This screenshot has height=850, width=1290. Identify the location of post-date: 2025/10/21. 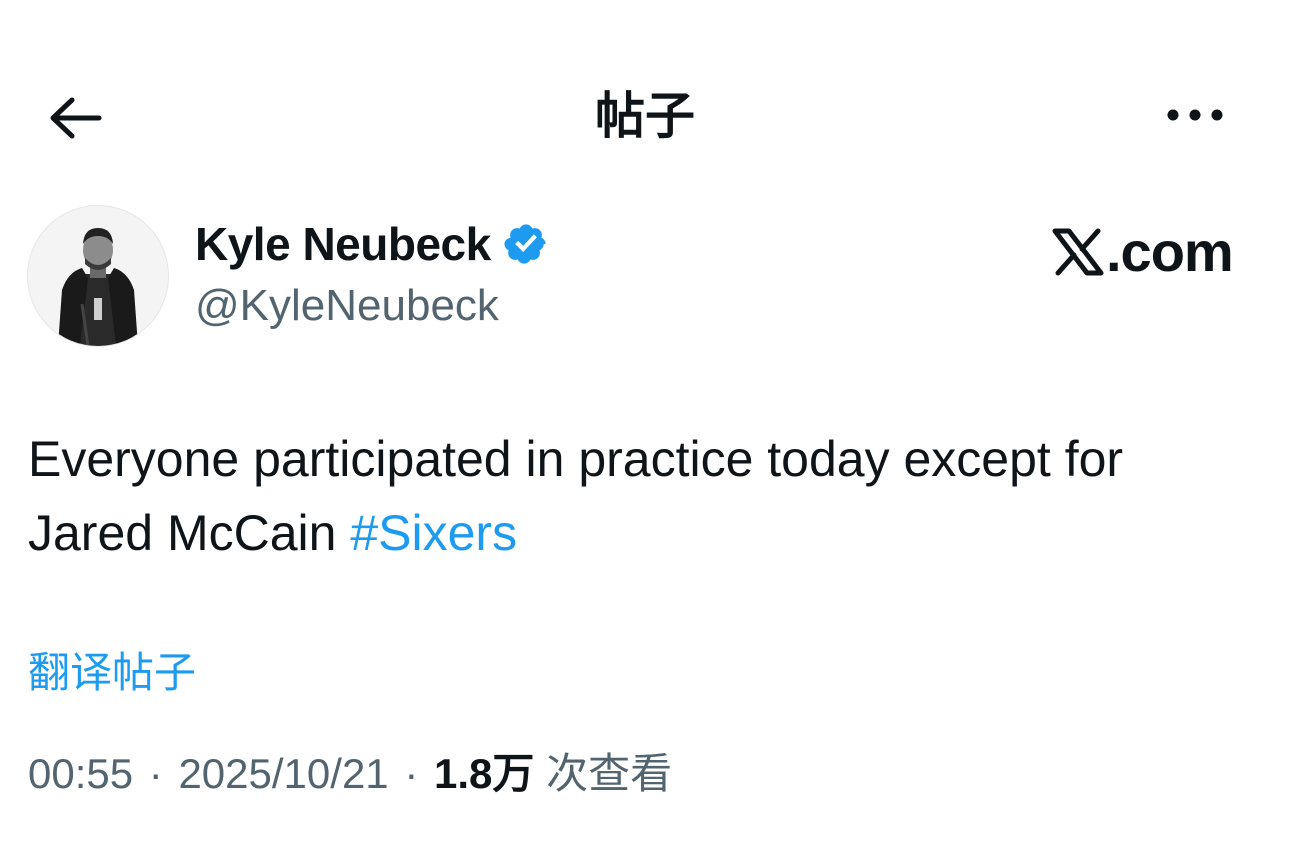
(283, 773).